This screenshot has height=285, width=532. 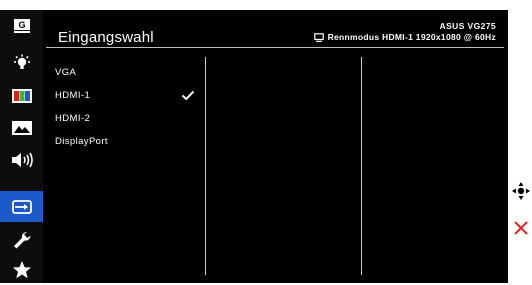 I want to click on sidebar-item-color, so click(x=21, y=95).